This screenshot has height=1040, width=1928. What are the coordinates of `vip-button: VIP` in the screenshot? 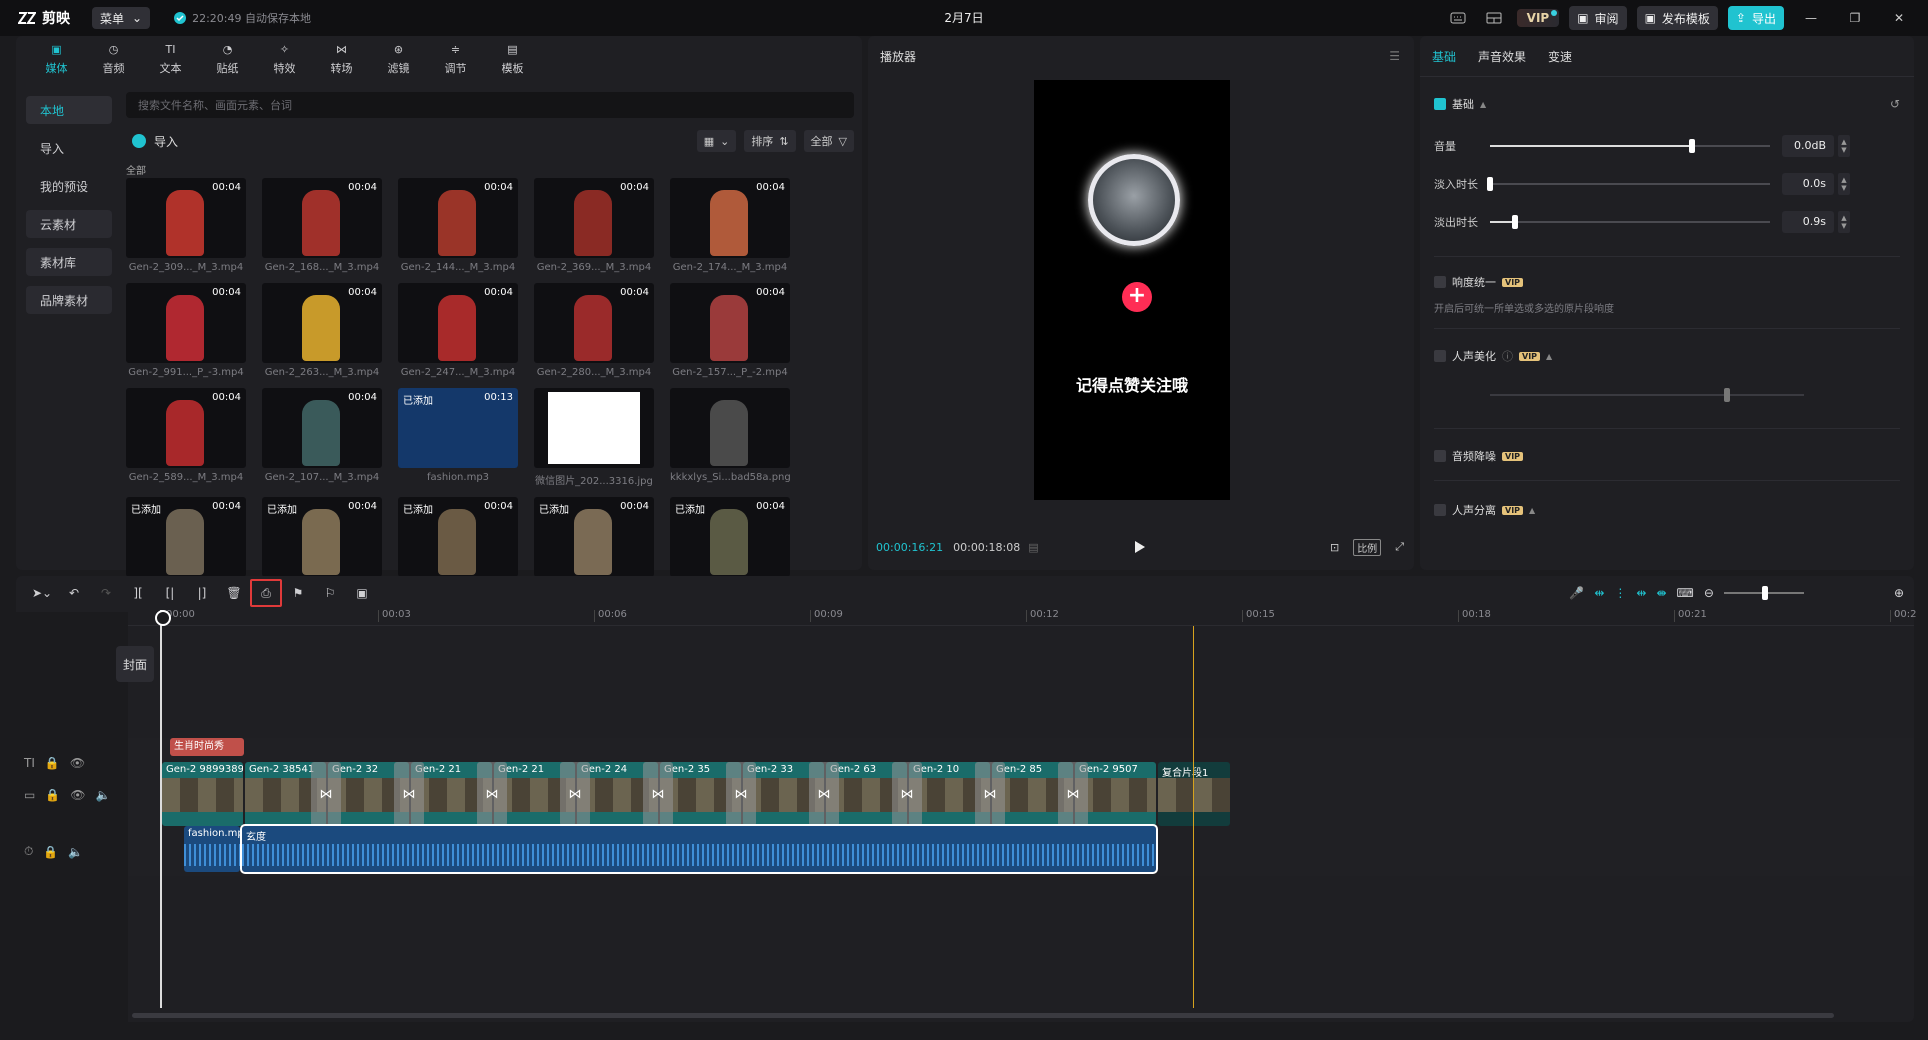 It's located at (1538, 18).